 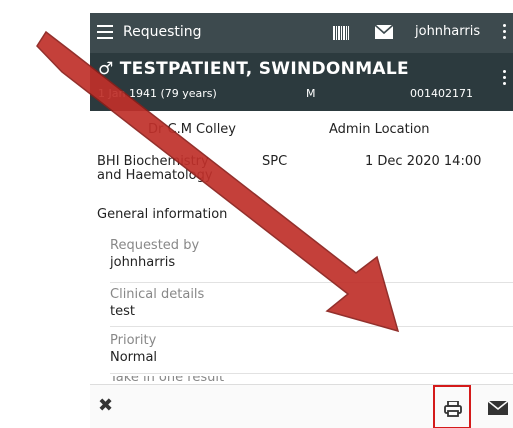 What do you see at coordinates (122, 311) in the screenshot?
I see `detail-value: test` at bounding box center [122, 311].